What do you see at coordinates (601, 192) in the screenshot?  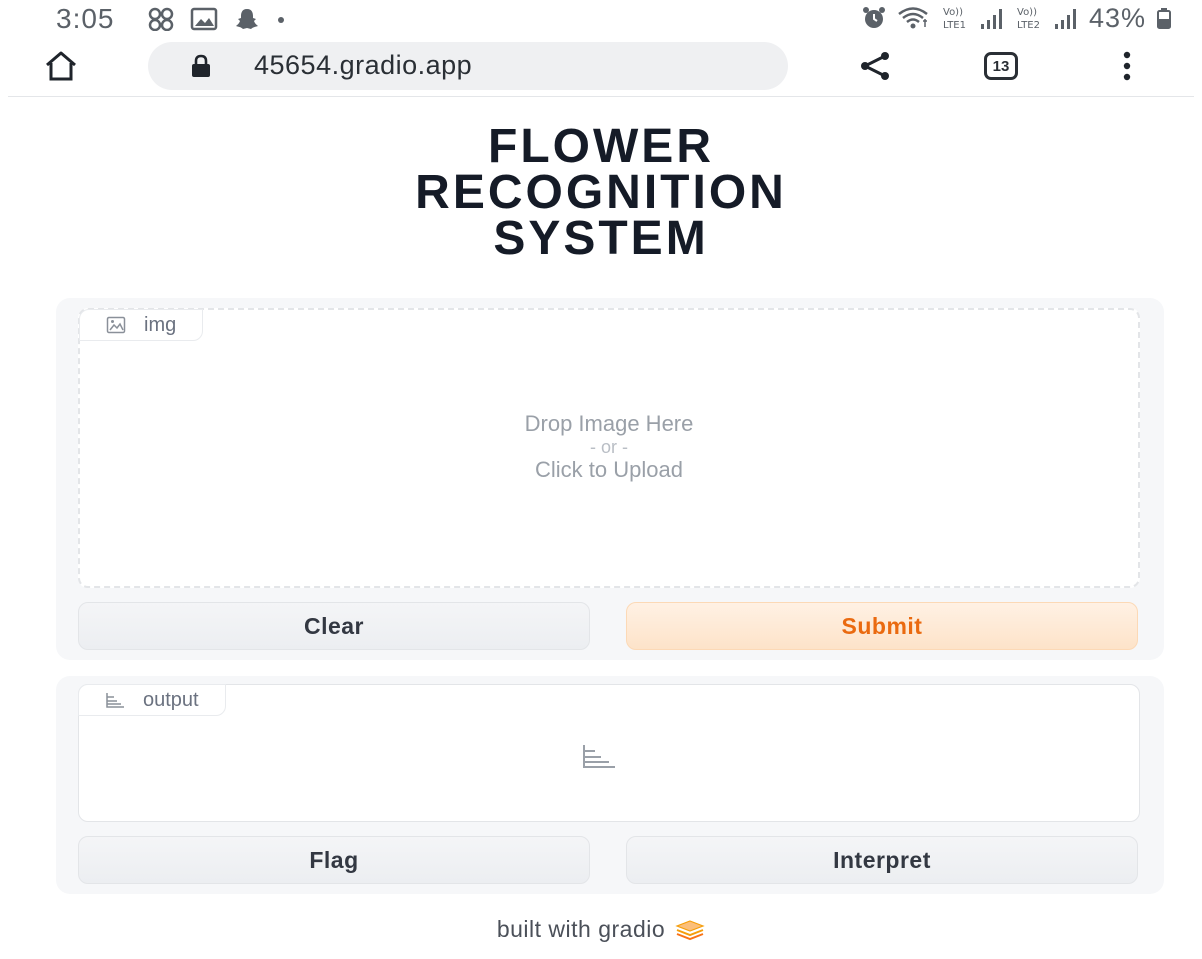 I see `page-title: FLOWER RECOGNITION SYSTEM` at bounding box center [601, 192].